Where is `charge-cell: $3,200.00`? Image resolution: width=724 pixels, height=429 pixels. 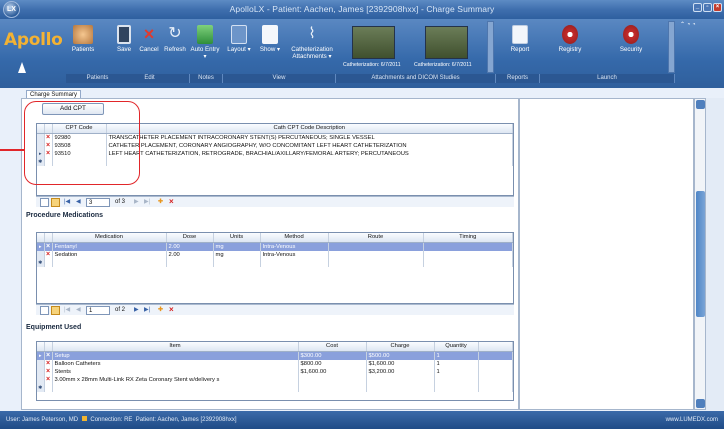
charge-cell: $3,200.00 is located at coordinates (400, 371).